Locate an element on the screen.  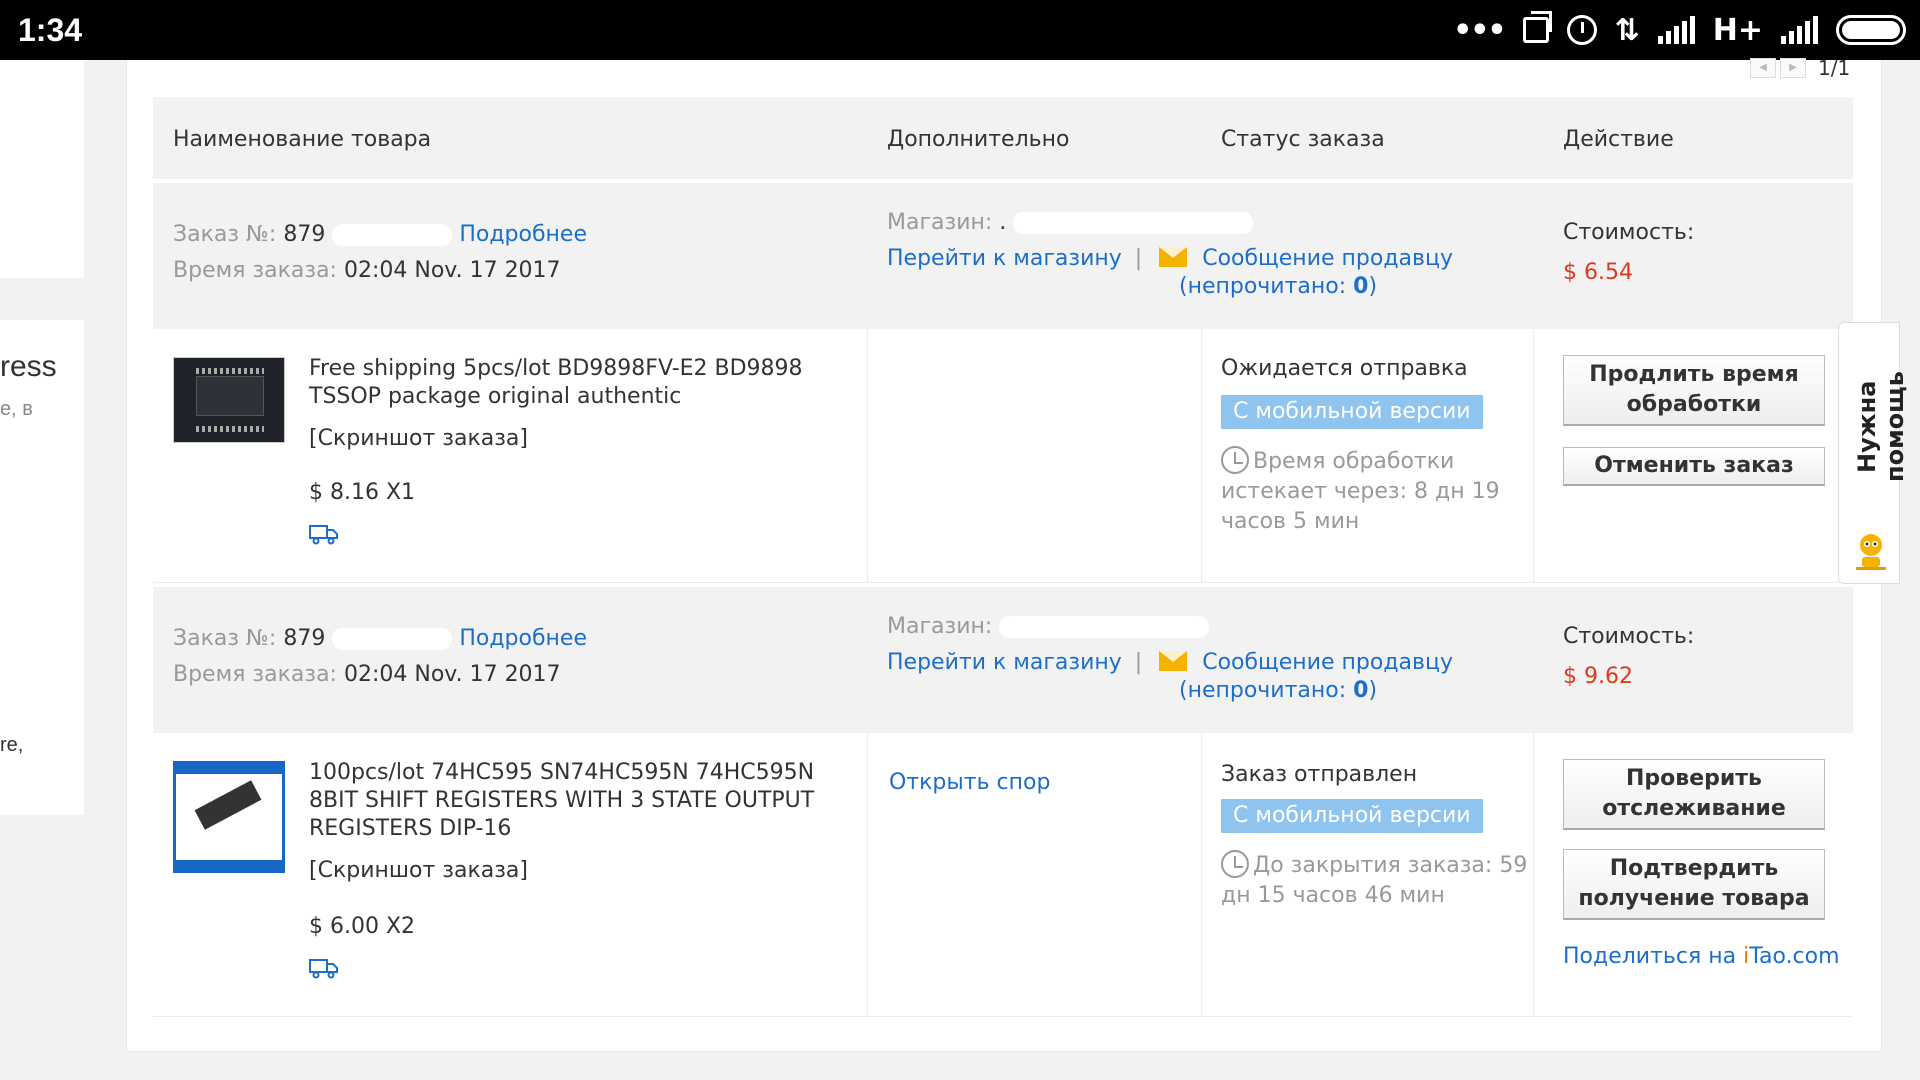
item-price-qty: $ 6.00 X2 is located at coordinates (362, 926).